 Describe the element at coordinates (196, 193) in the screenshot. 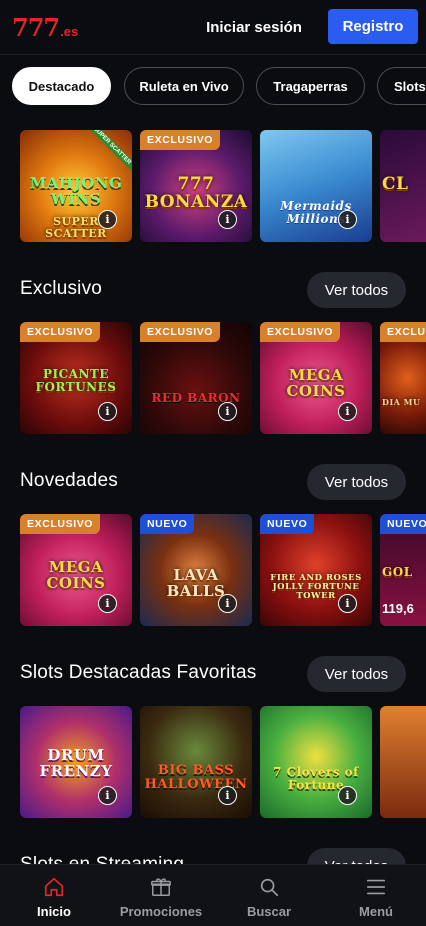

I see `game-title: 777 BONANZA` at that location.